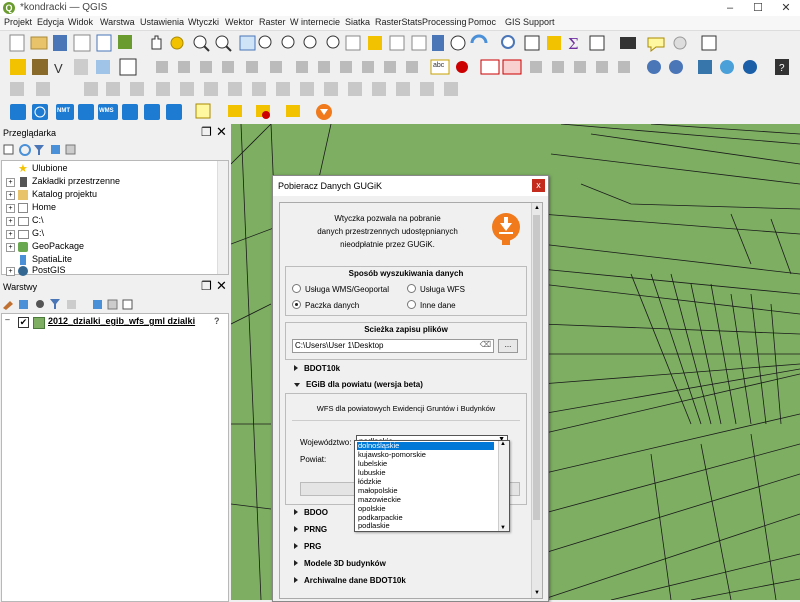 The width and height of the screenshot is (800, 602). What do you see at coordinates (203, 22) in the screenshot?
I see `menu-wtyczki: Wtyczki` at bounding box center [203, 22].